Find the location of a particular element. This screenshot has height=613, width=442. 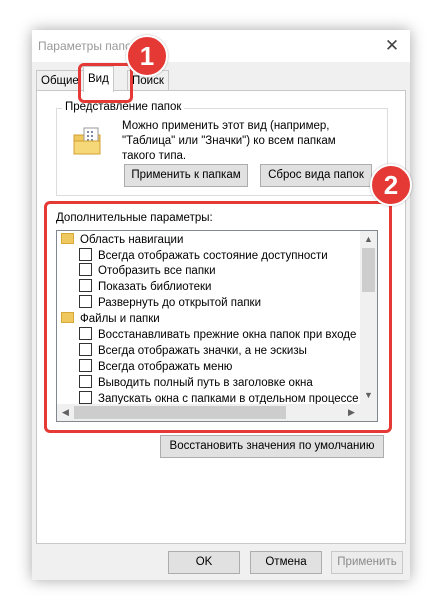

reset-folders-button: Сброс вида папок is located at coordinates (316, 175).